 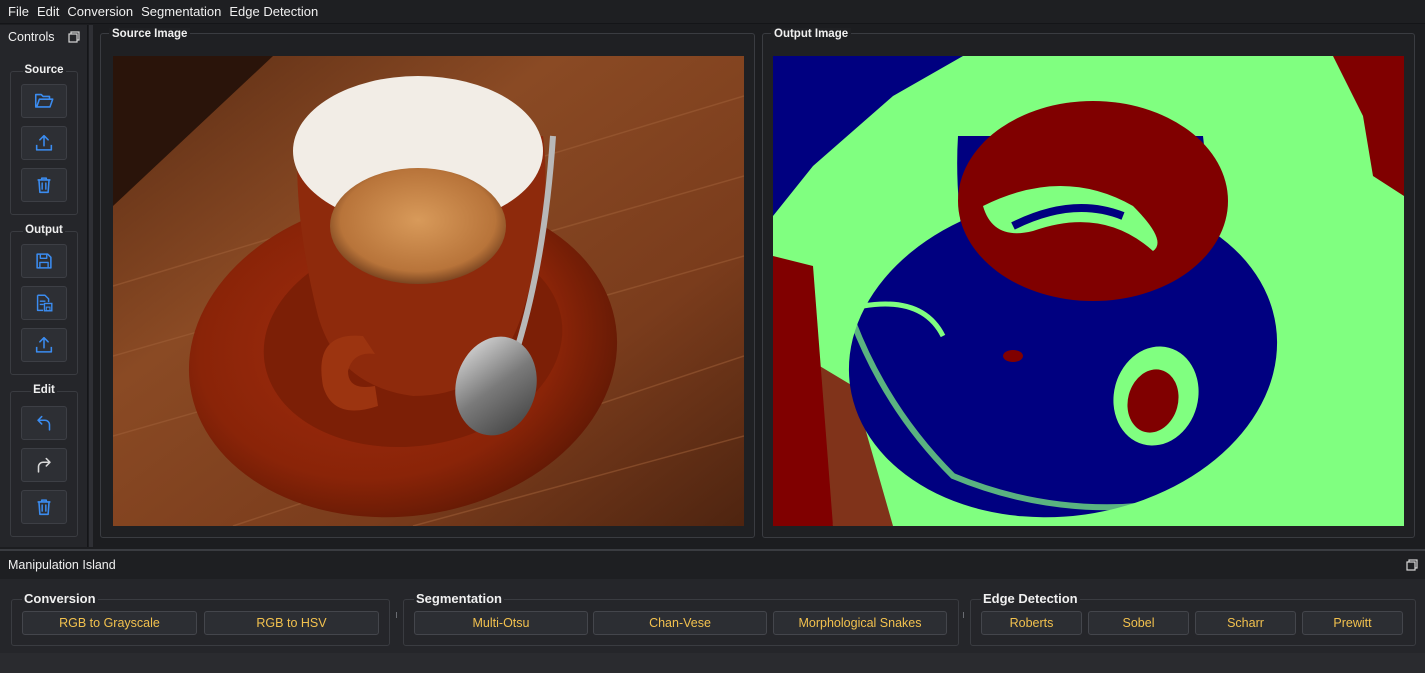 What do you see at coordinates (74, 37) in the screenshot?
I see `undock-icon` at bounding box center [74, 37].